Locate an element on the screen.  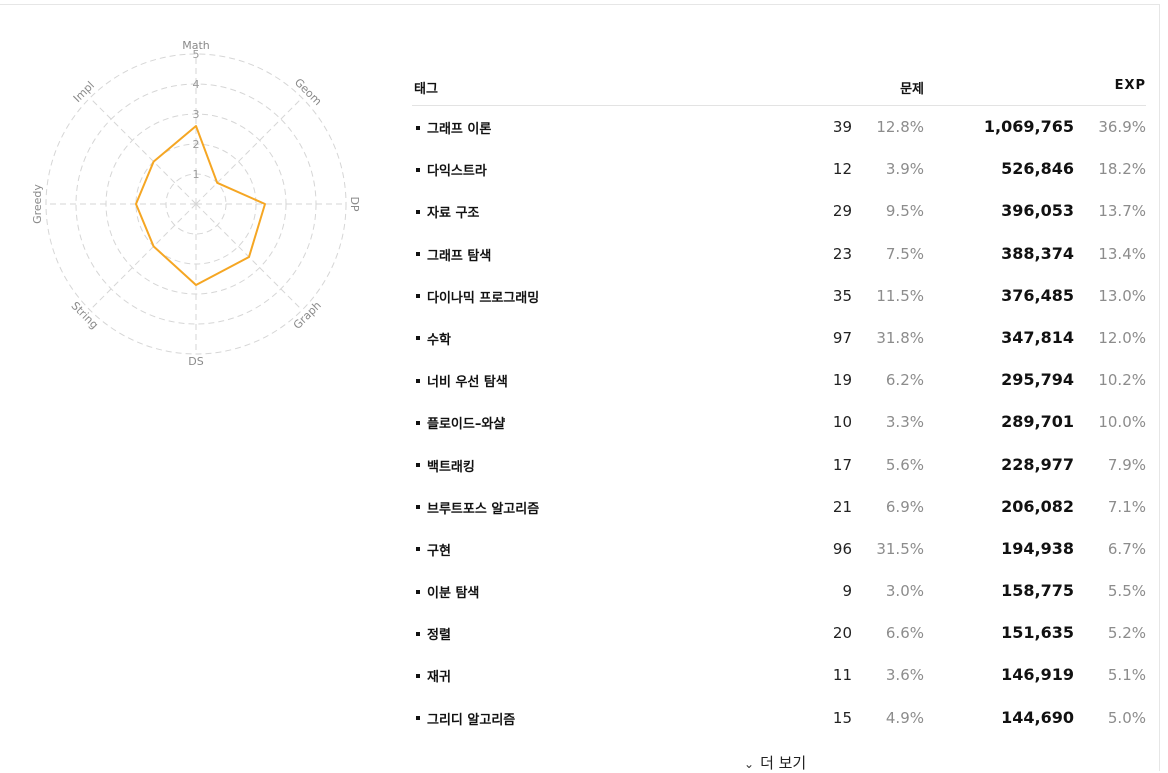
tag-name-text: 너비 우선 탐색 is located at coordinates (467, 383).